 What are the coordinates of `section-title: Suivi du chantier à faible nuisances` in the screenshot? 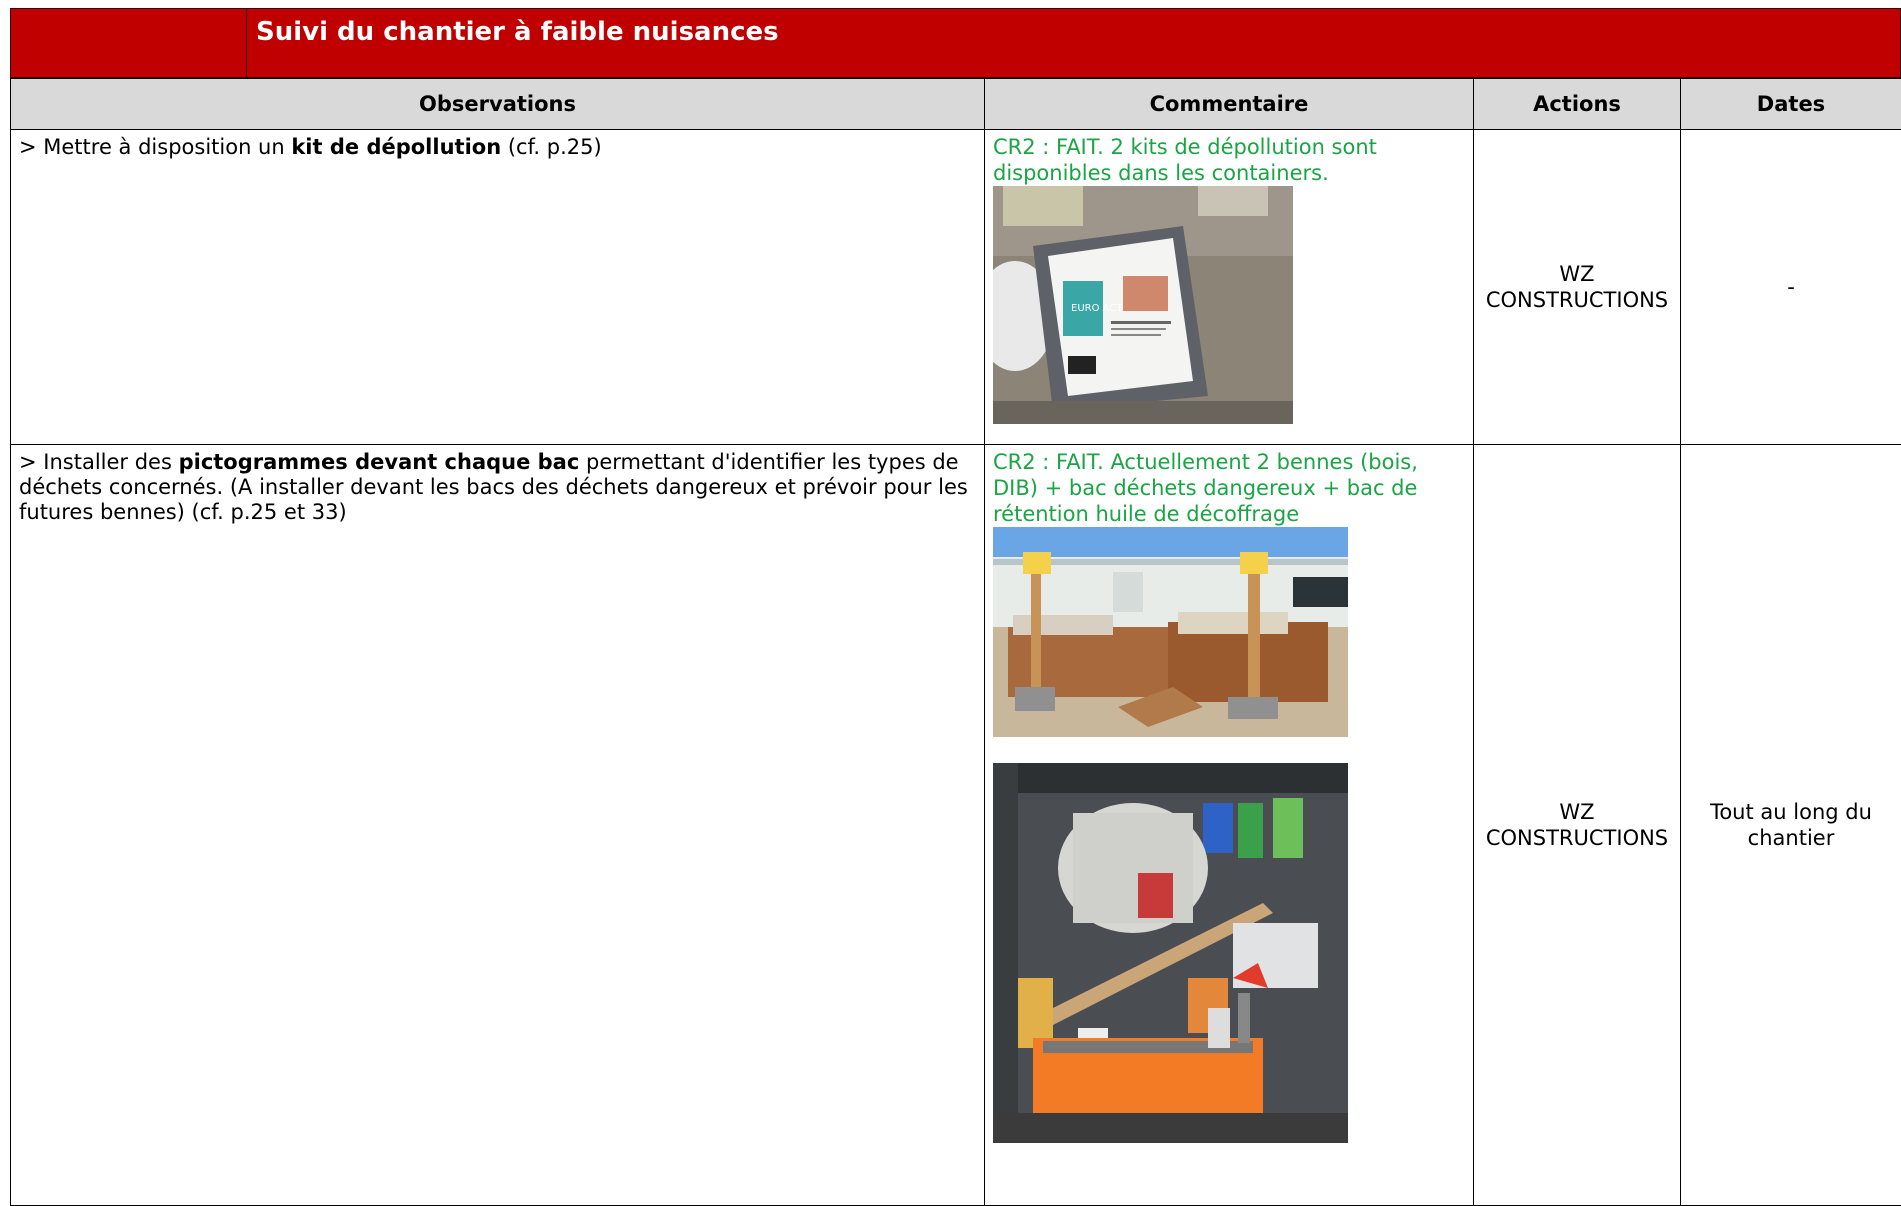 It's located at (517, 32).